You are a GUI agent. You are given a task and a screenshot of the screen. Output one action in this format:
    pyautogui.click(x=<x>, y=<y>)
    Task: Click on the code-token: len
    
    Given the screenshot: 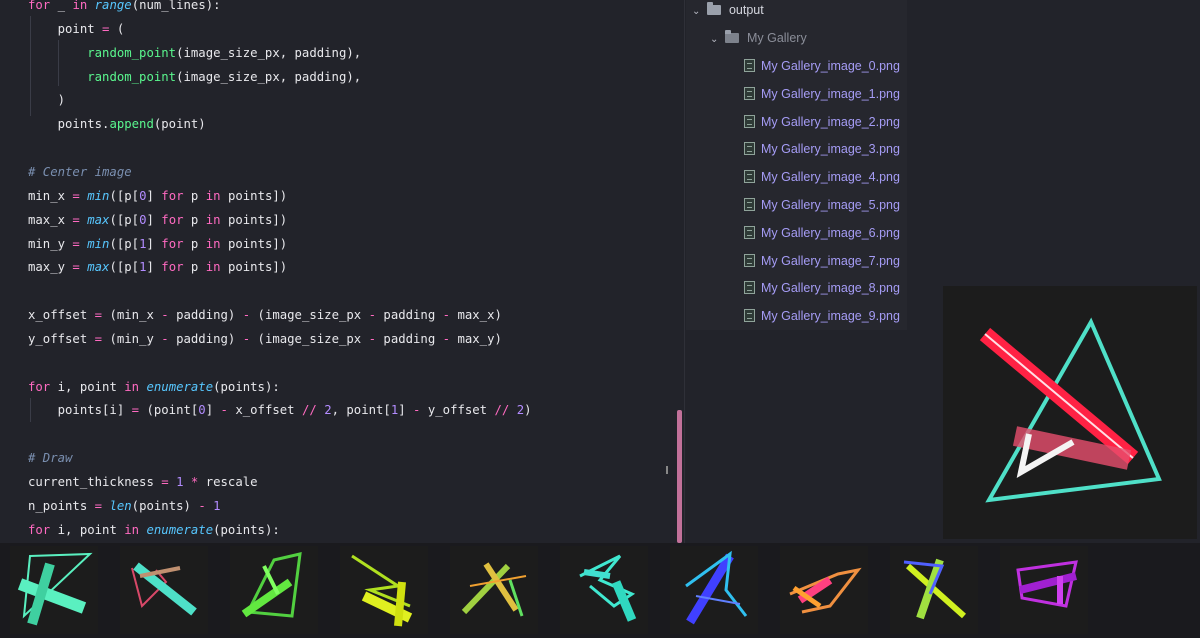 What is the action you would take?
    pyautogui.click(x=120, y=505)
    